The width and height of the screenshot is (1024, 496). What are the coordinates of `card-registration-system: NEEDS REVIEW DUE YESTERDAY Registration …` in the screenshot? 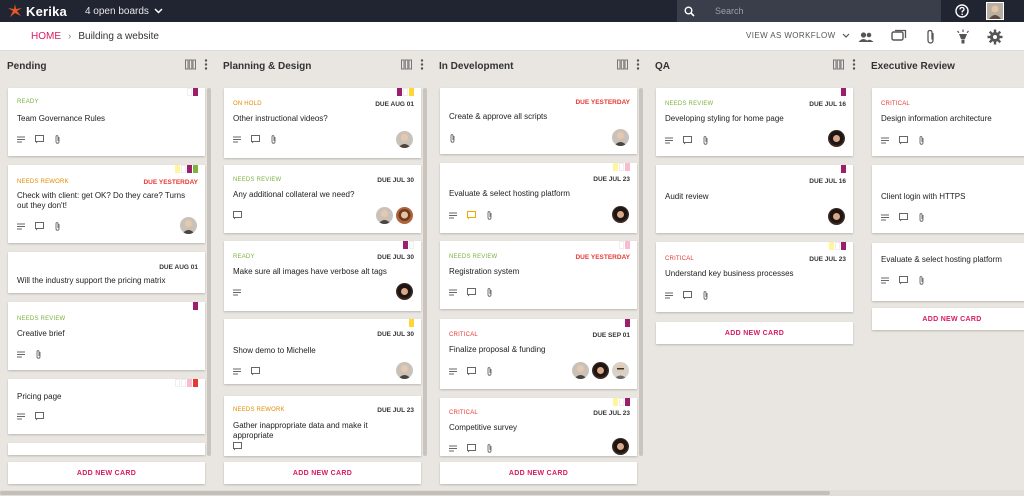 It's located at (538, 275).